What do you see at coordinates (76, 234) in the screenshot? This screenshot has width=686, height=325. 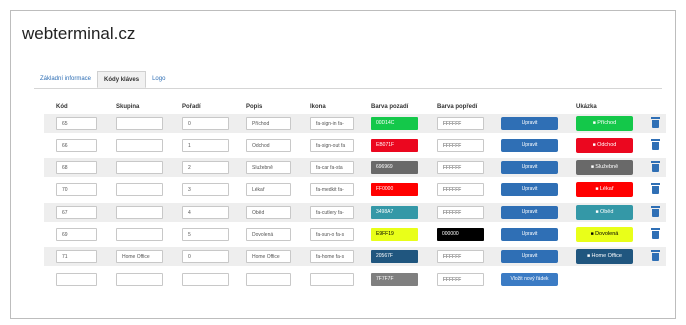 I see `kod-input: 69` at bounding box center [76, 234].